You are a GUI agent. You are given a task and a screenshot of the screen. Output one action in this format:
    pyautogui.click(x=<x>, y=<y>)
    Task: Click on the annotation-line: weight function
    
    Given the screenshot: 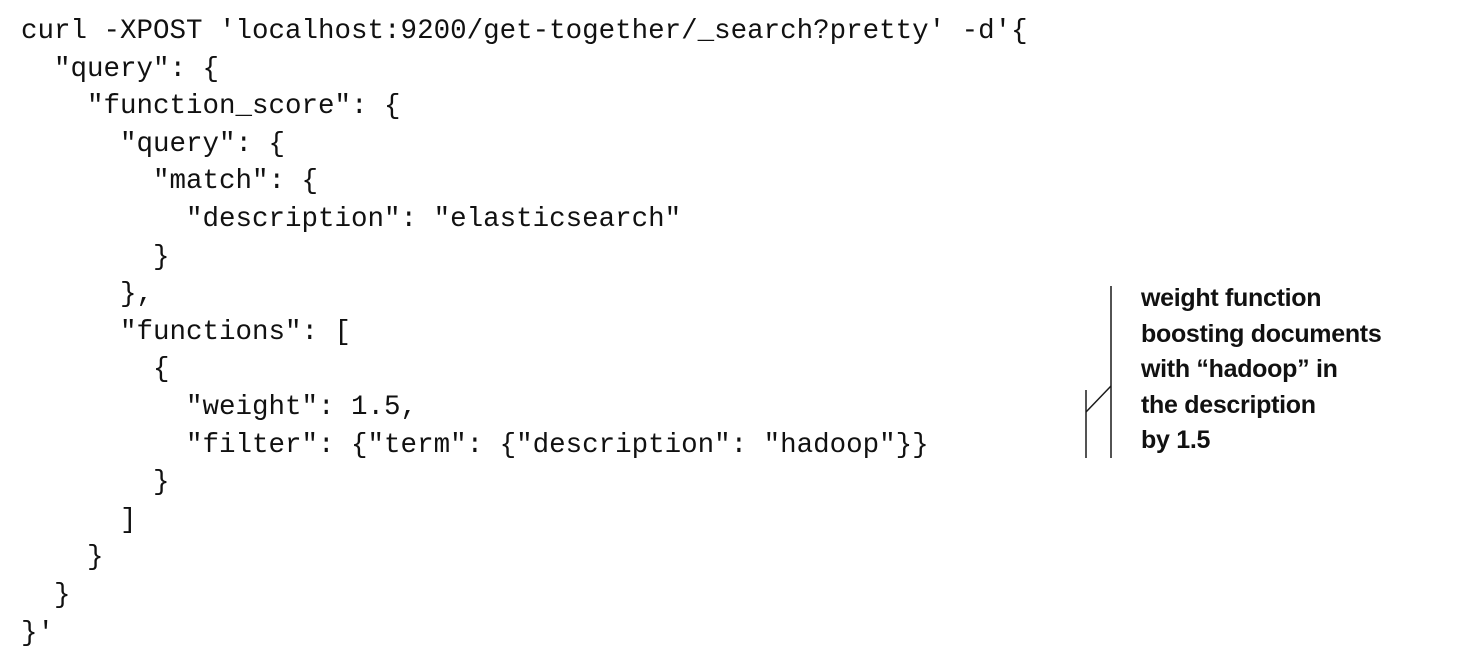 What is the action you would take?
    pyautogui.click(x=1231, y=298)
    